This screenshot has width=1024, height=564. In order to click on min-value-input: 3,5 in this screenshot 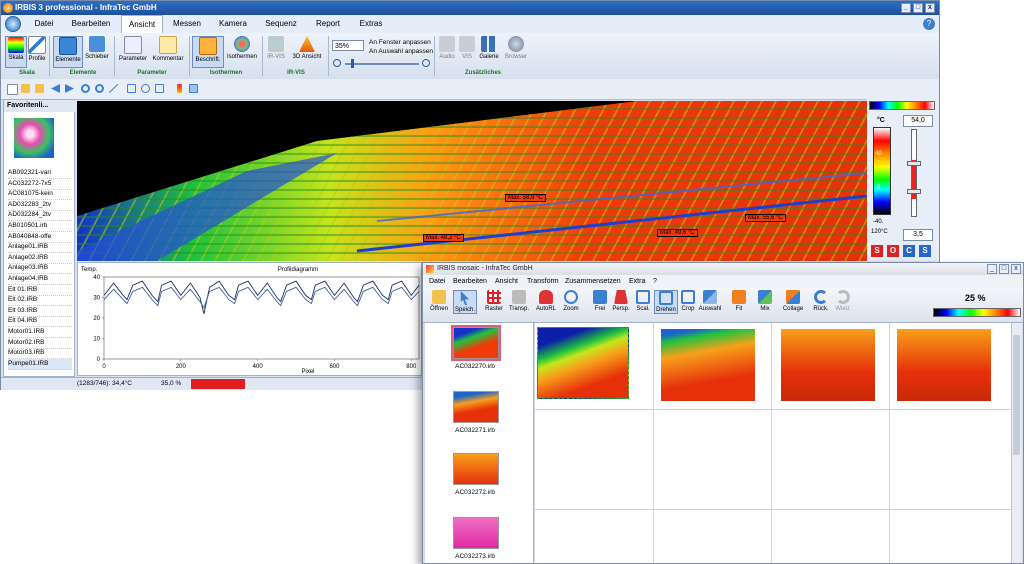, I will do `click(918, 235)`.